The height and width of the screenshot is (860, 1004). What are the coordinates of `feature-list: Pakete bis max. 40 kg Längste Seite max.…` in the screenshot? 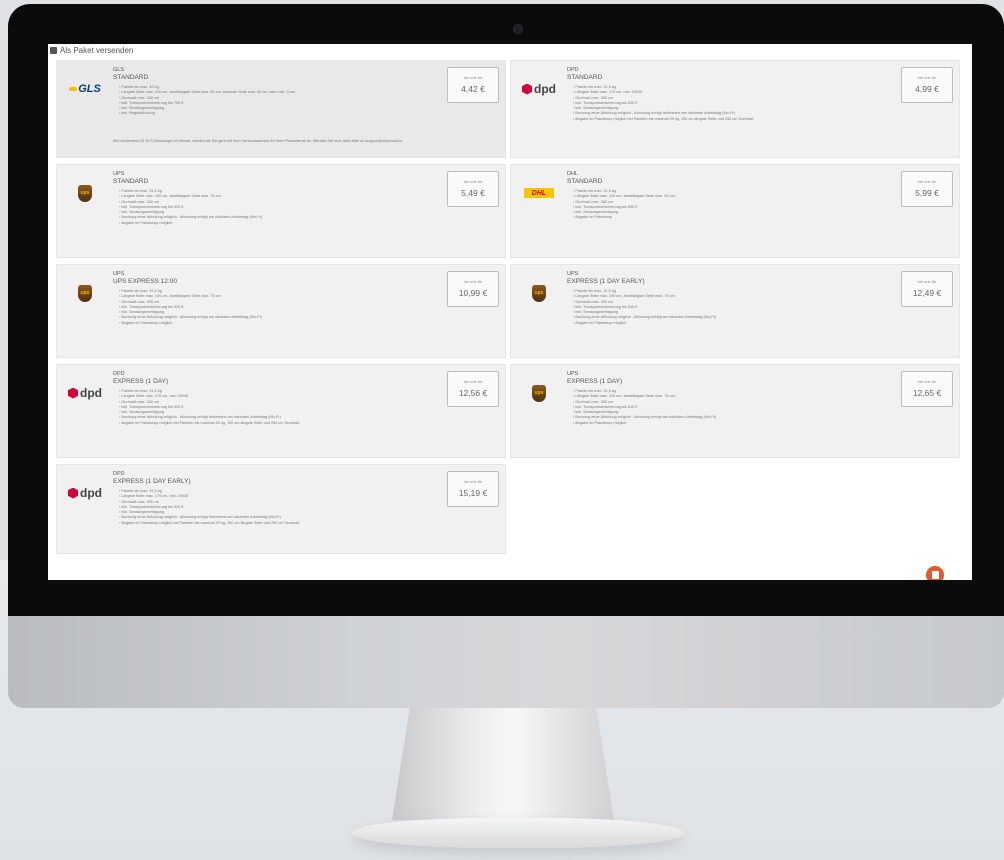 It's located at (269, 101).